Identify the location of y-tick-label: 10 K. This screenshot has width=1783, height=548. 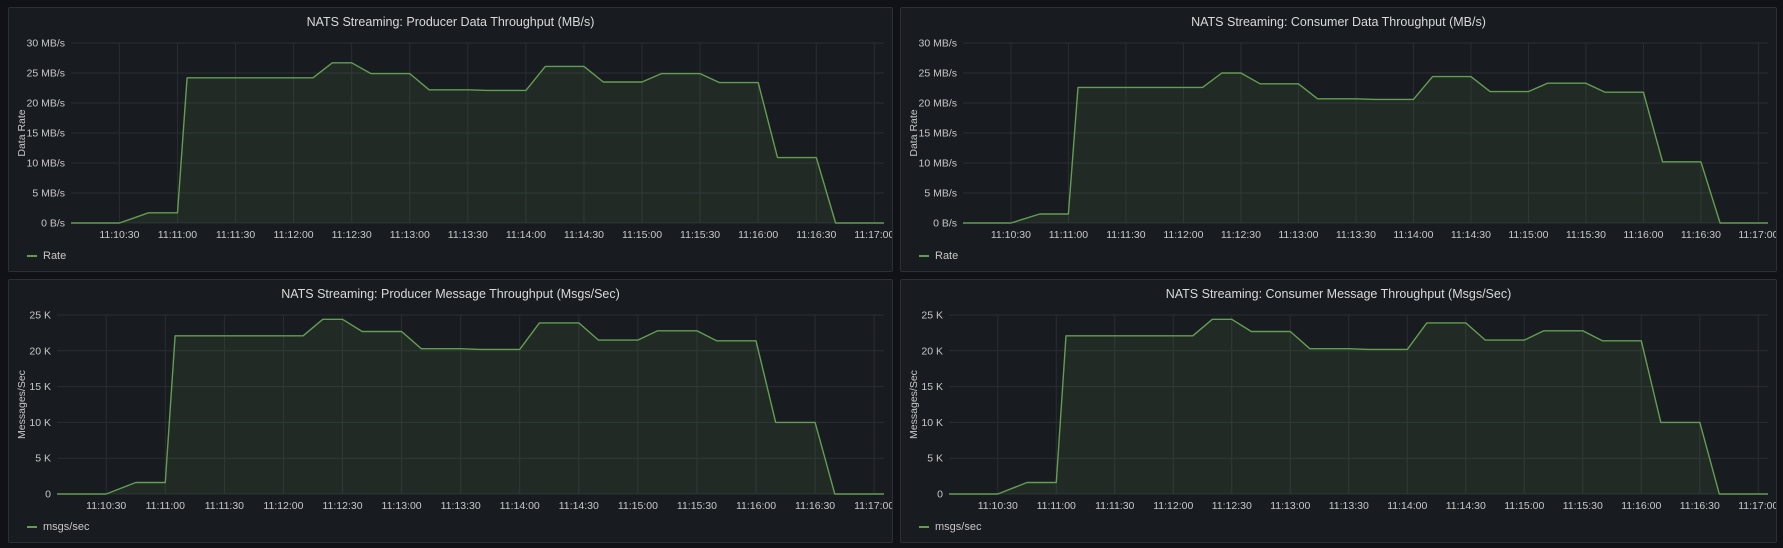
(932, 423).